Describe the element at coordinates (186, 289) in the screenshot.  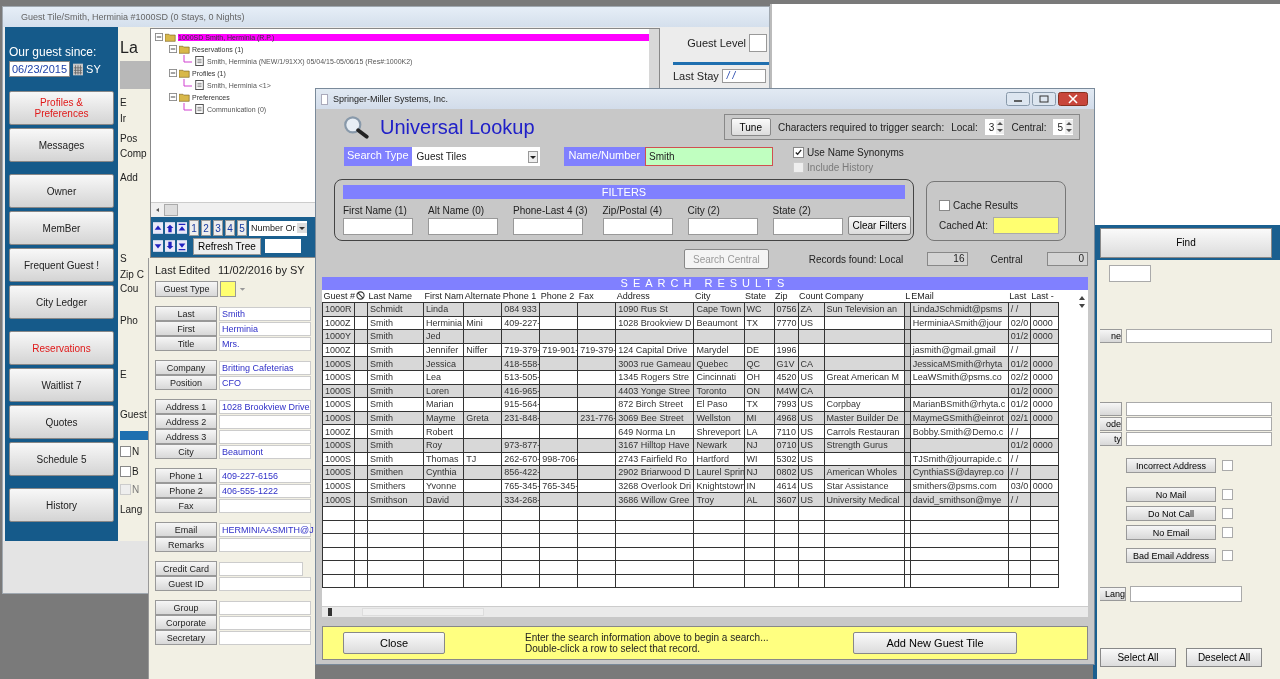
I see `guest-type-button: Guest Type` at that location.